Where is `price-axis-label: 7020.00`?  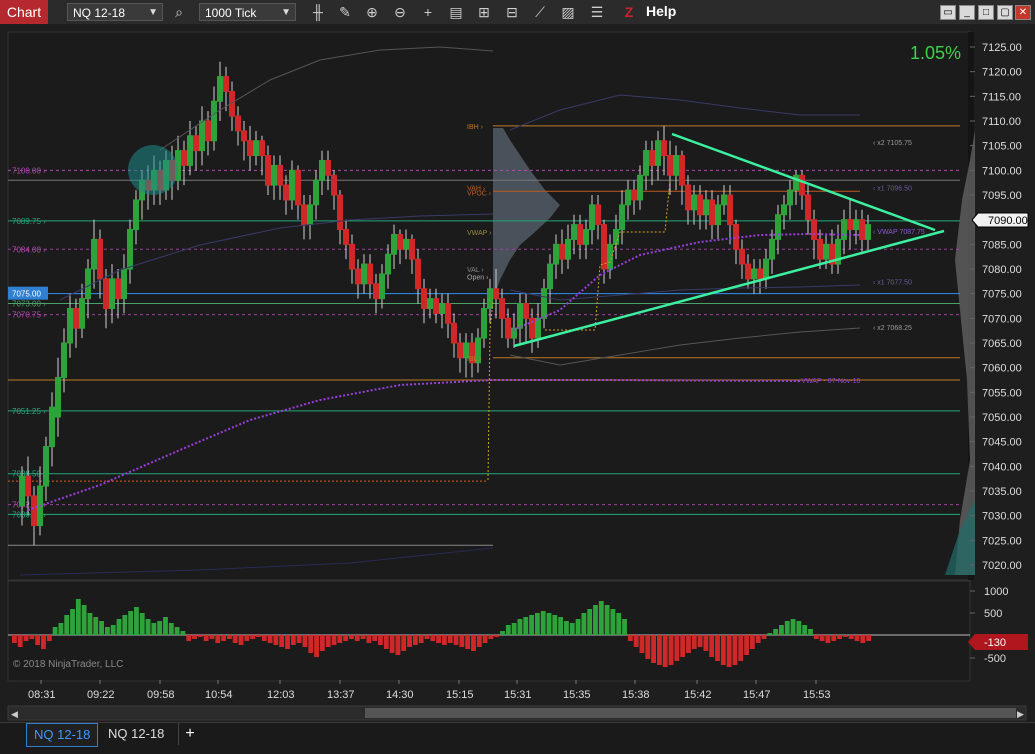 price-axis-label: 7020.00 is located at coordinates (1002, 566).